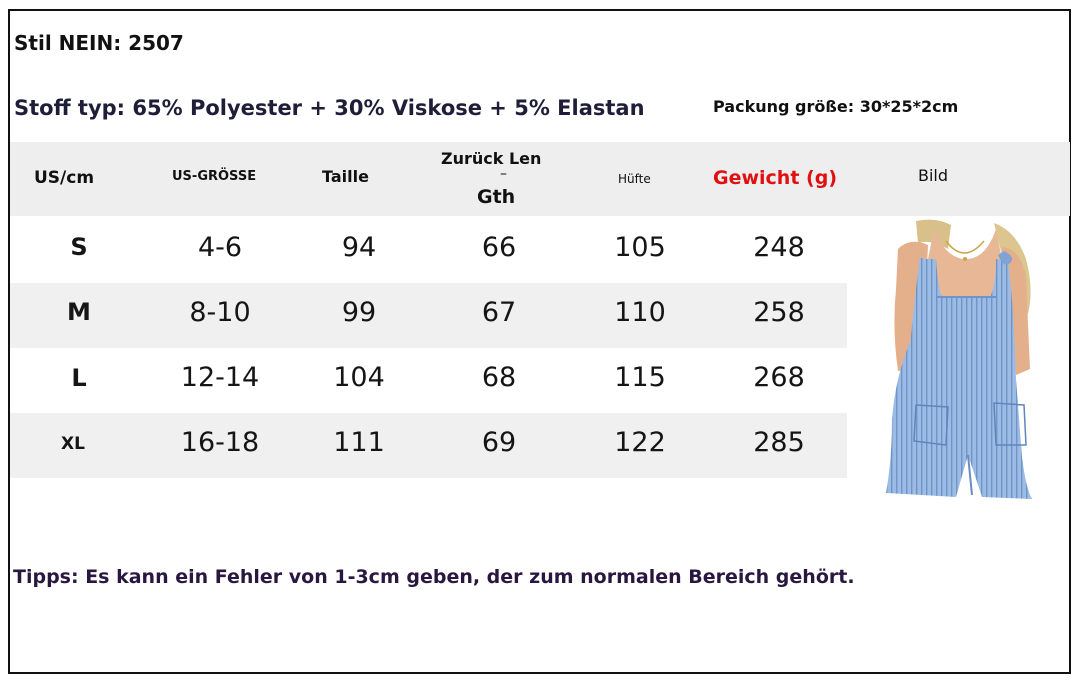 This screenshot has height=682, width=1080. Describe the element at coordinates (503, 174) in the screenshot. I see `header-back-length-dash: –` at that location.